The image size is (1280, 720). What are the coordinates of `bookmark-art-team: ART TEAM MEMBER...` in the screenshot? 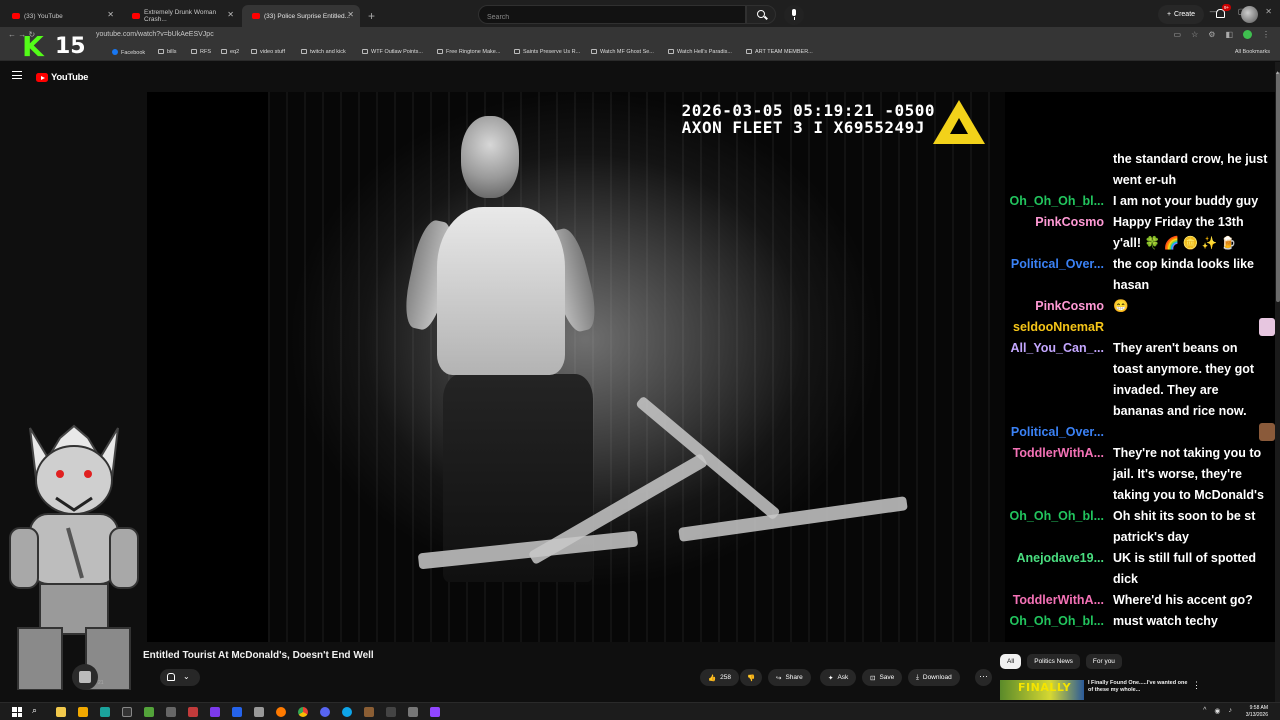 It's located at (779, 52).